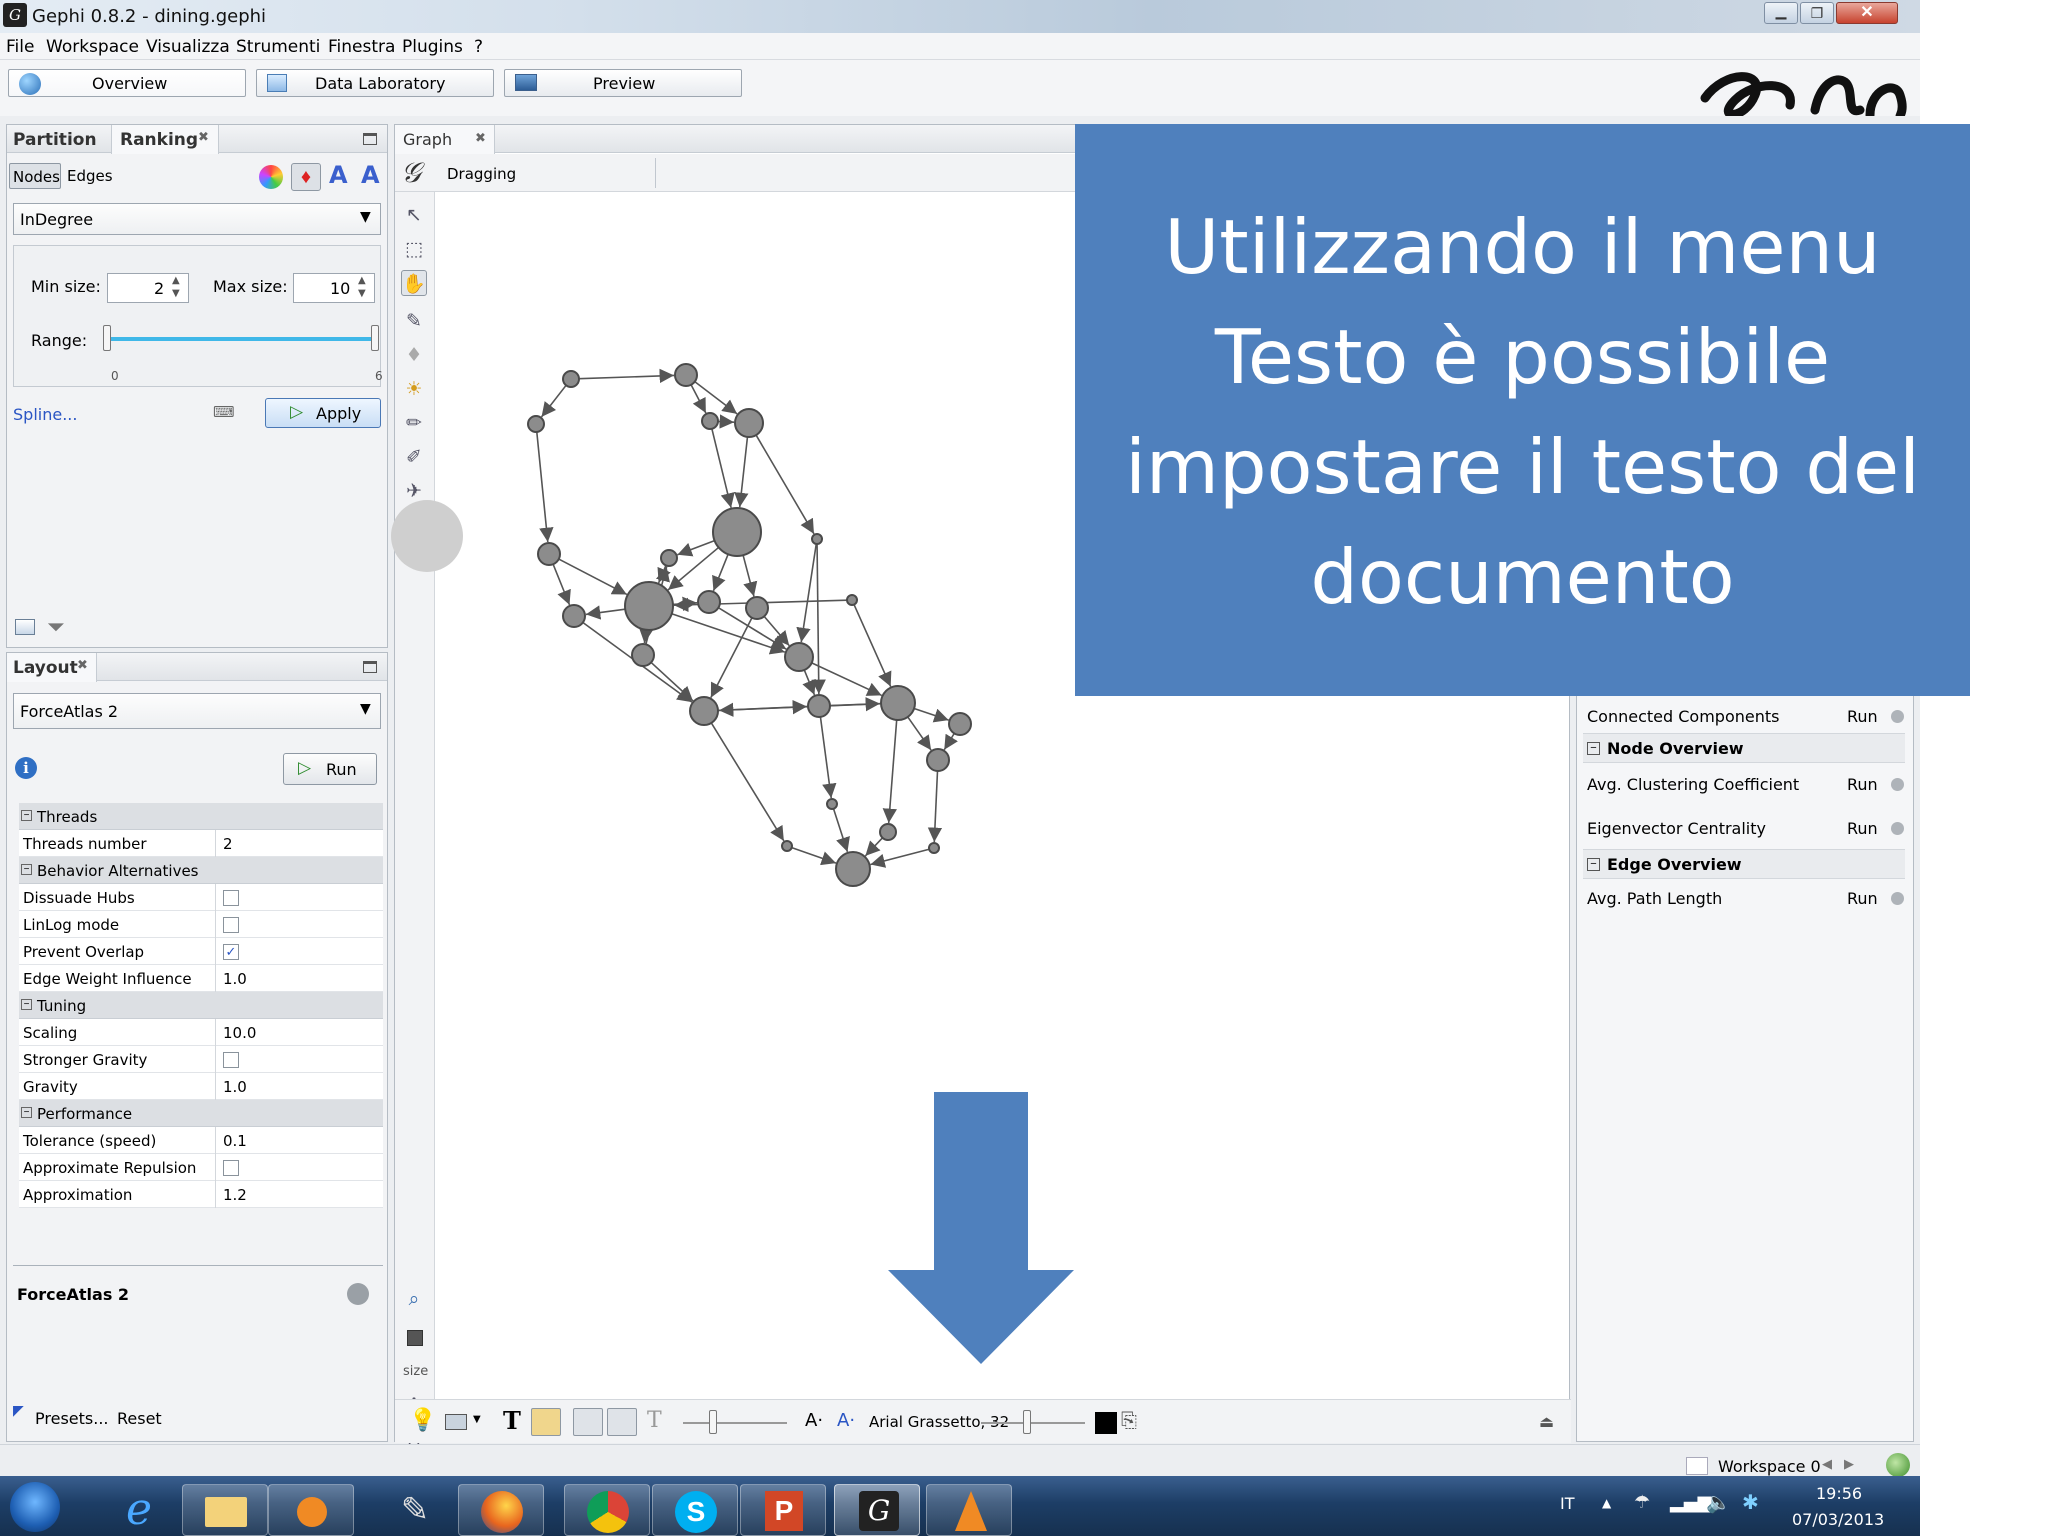 This screenshot has width=2048, height=1536. What do you see at coordinates (477, 1419) in the screenshot?
I see `chevron-down-icon: ▼` at bounding box center [477, 1419].